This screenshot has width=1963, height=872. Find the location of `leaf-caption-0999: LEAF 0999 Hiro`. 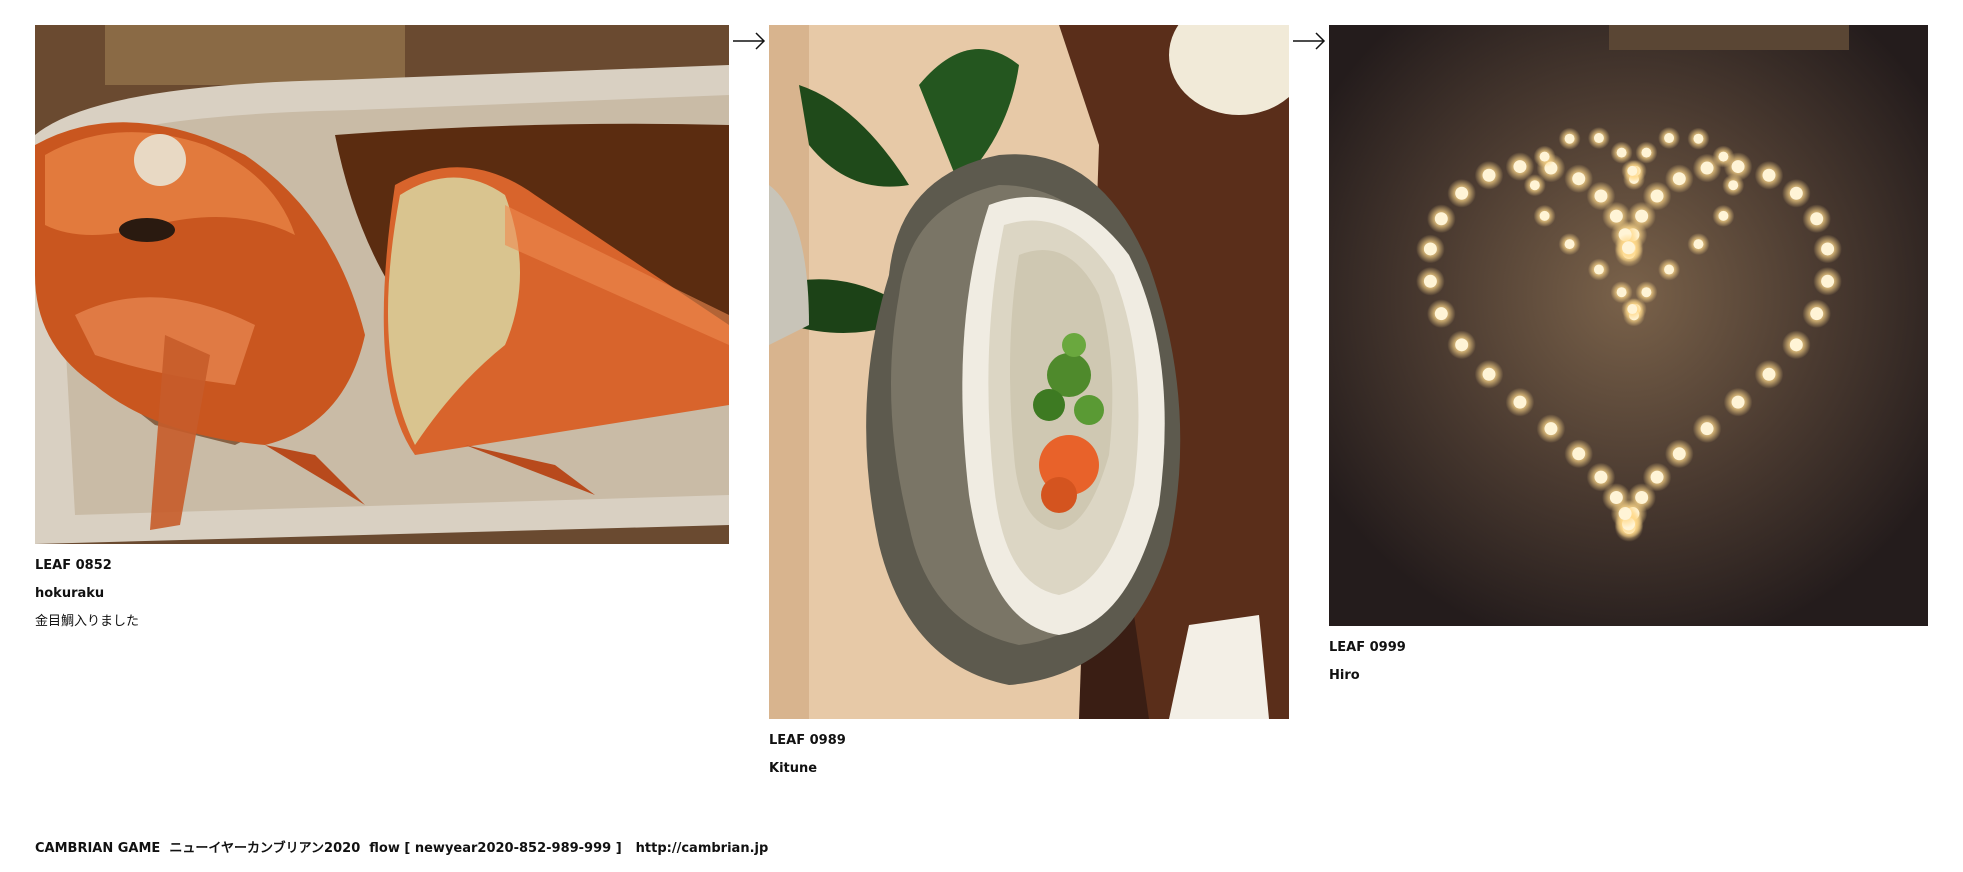

leaf-caption-0999: LEAF 0999 Hiro is located at coordinates (1628, 662).